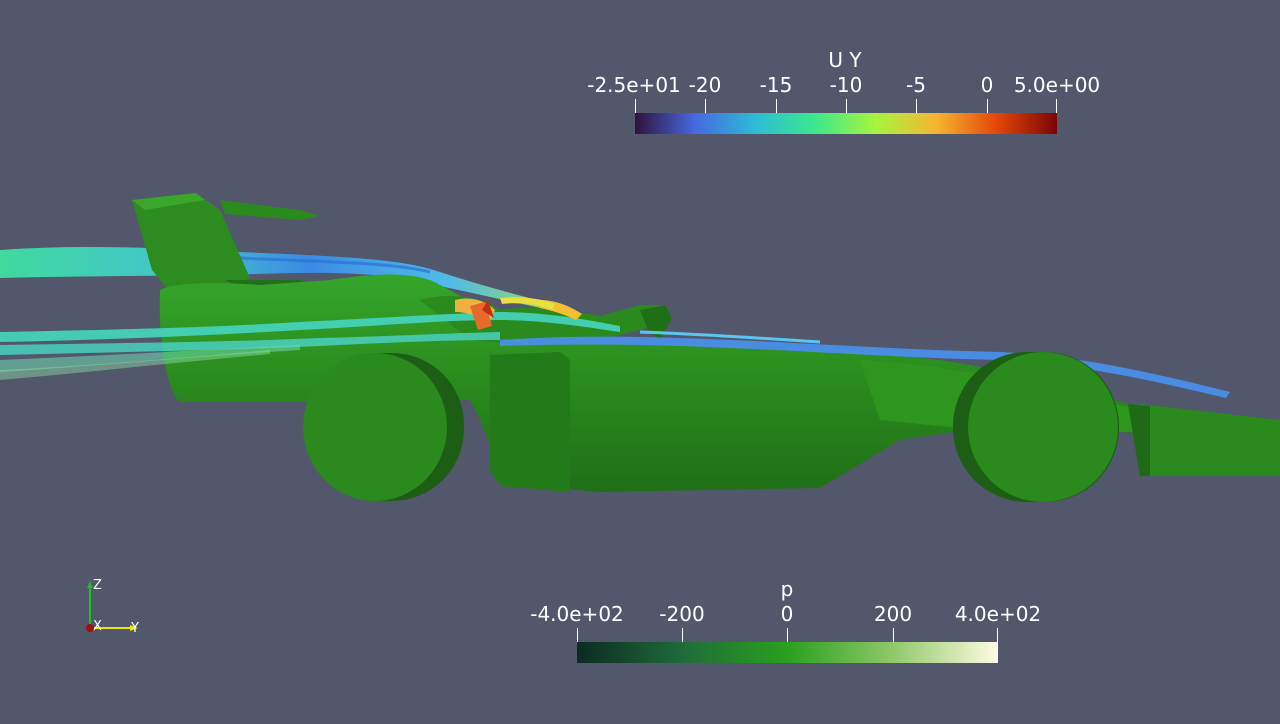 Image resolution: width=1280 pixels, height=724 pixels. I want to click on front-wheel, so click(1036, 427).